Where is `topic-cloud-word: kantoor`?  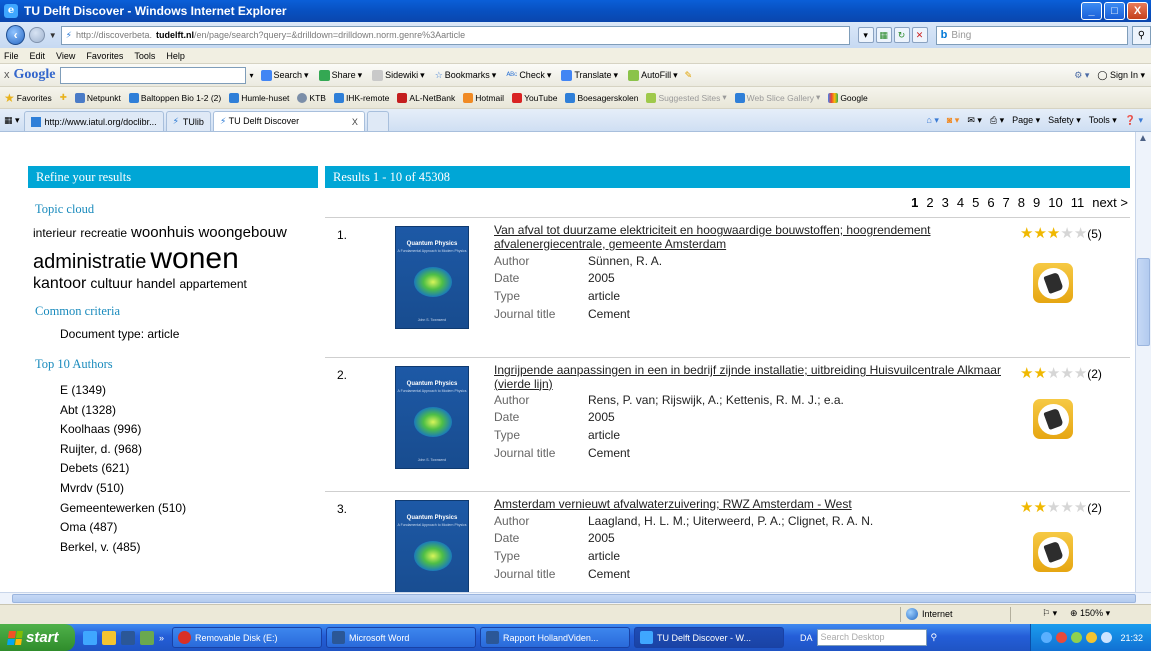
topic-cloud-word: kantoor is located at coordinates (59, 283).